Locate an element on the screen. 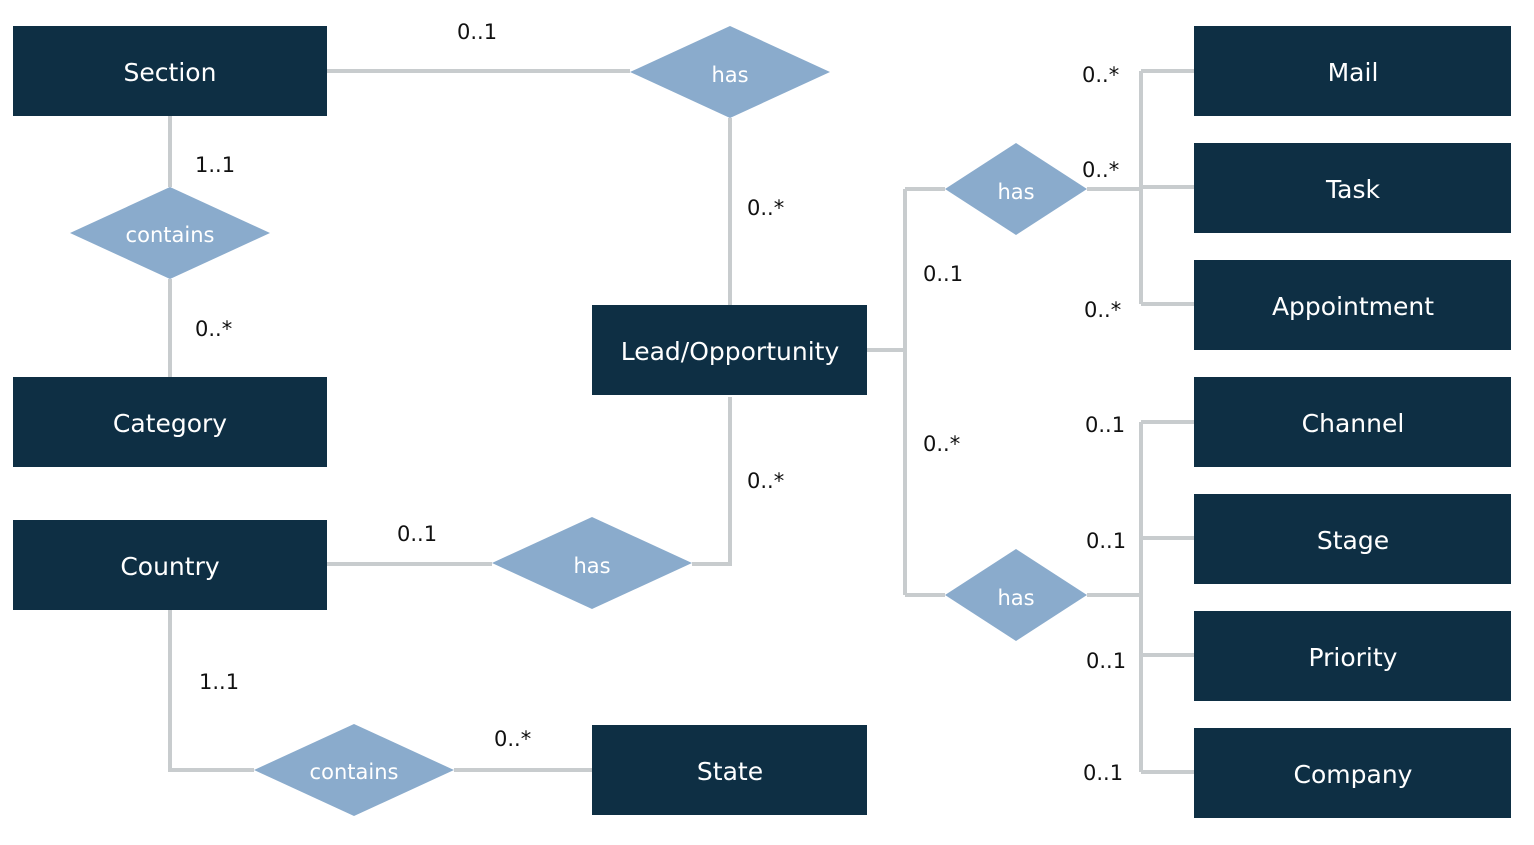  line-country-lead is located at coordinates (529, 481).